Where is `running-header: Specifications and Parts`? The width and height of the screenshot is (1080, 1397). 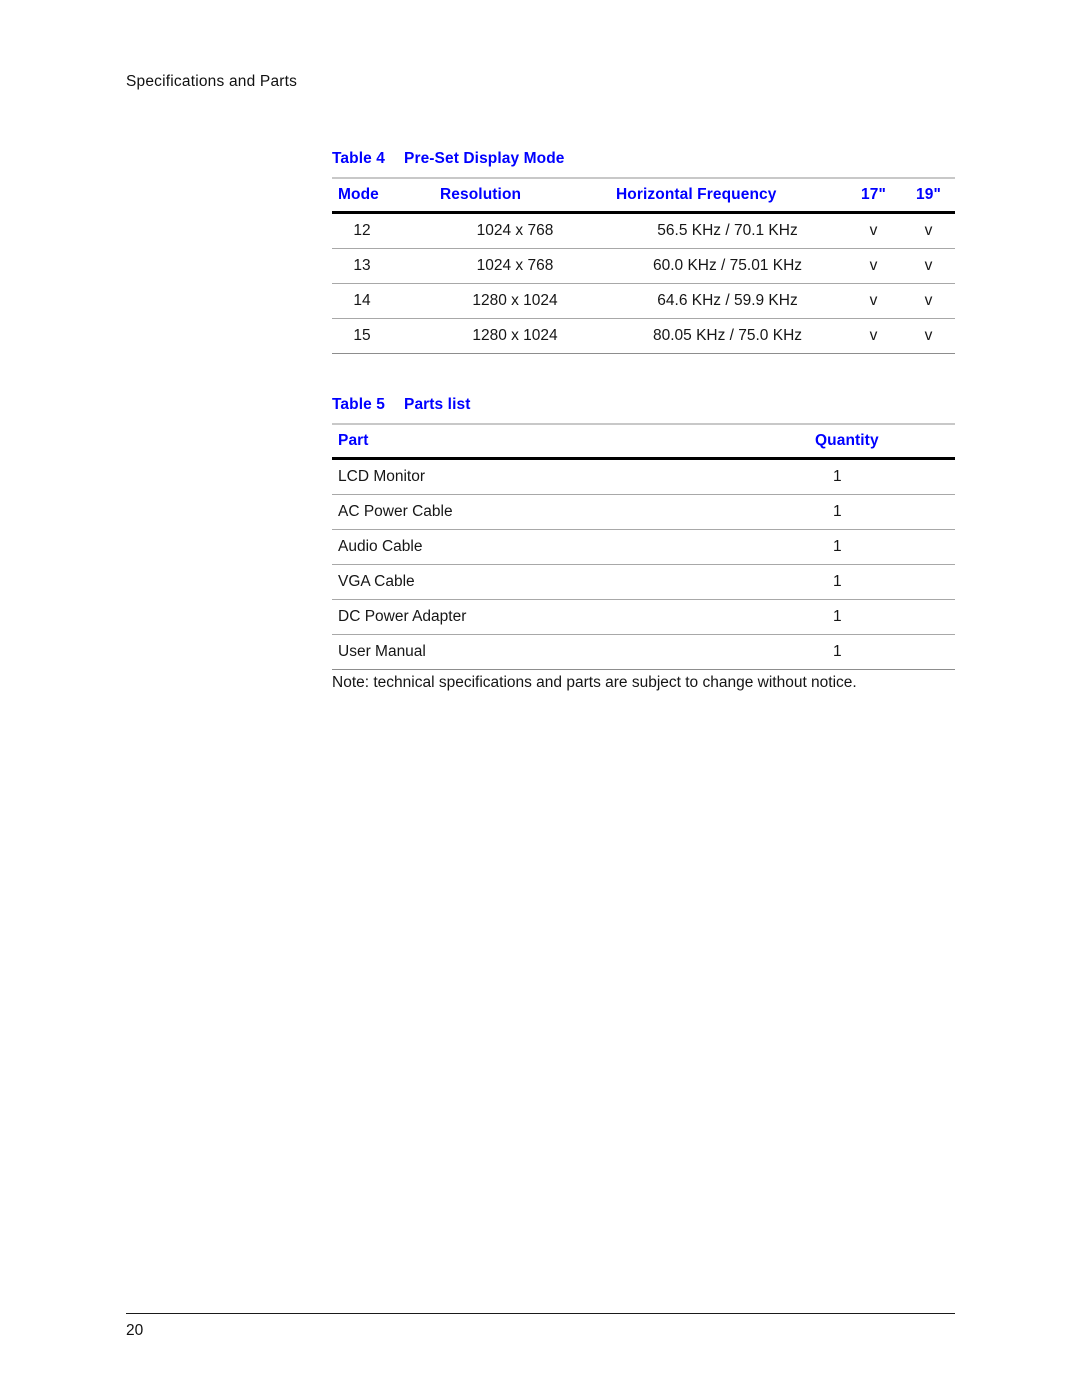 running-header: Specifications and Parts is located at coordinates (212, 81).